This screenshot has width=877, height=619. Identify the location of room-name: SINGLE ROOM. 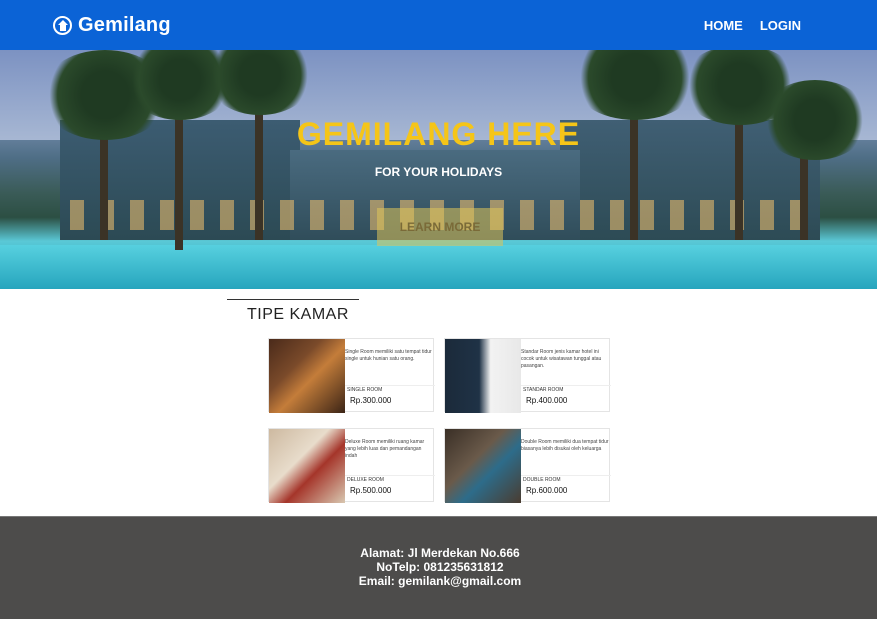
(365, 390).